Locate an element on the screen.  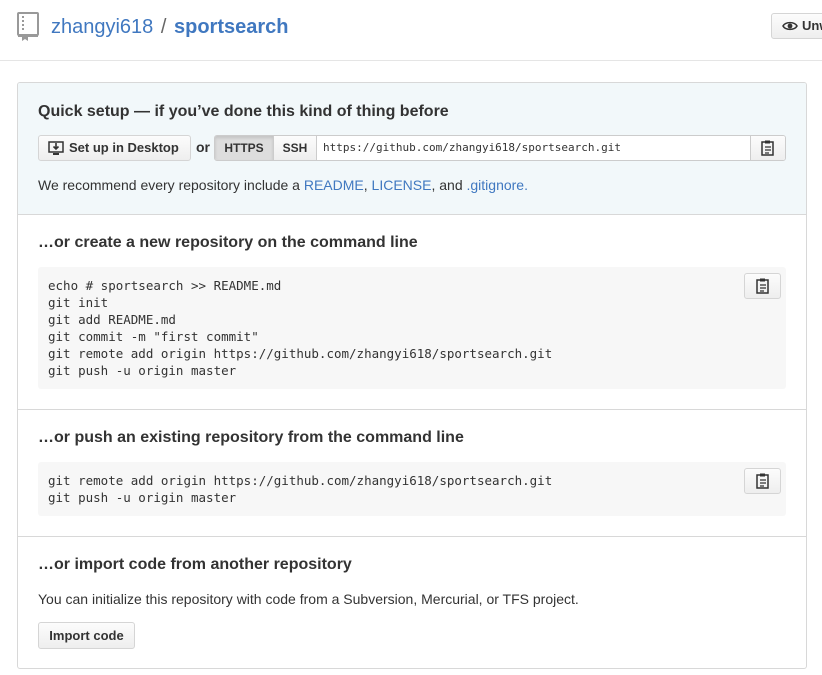
recommend-period: . is located at coordinates (526, 185).